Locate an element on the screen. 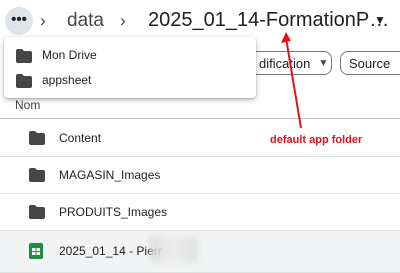 The width and height of the screenshot is (400, 273). breadcrumb-overflow-menu: Mon Drive appsheet is located at coordinates (130, 67).